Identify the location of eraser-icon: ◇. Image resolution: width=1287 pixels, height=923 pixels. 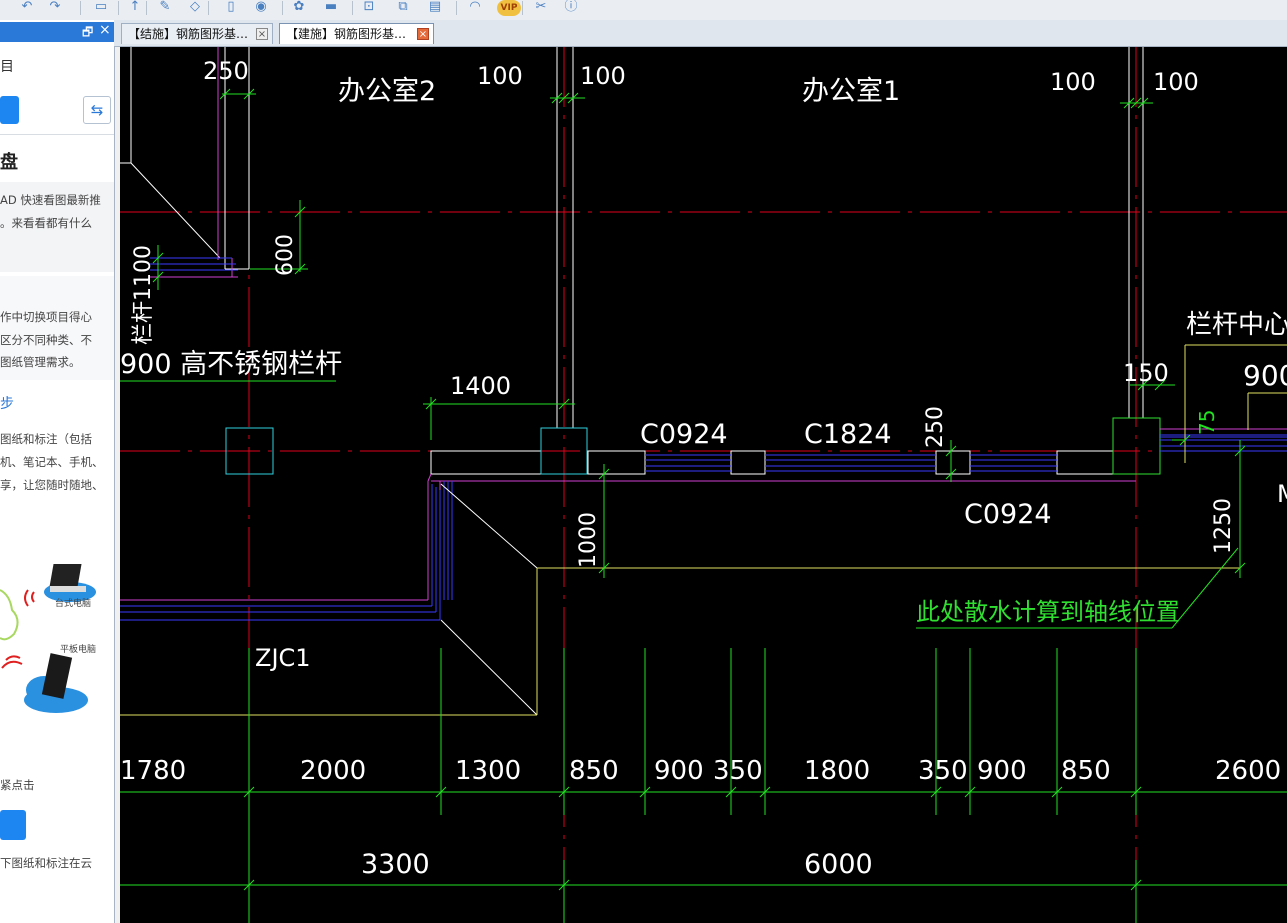
(195, 7).